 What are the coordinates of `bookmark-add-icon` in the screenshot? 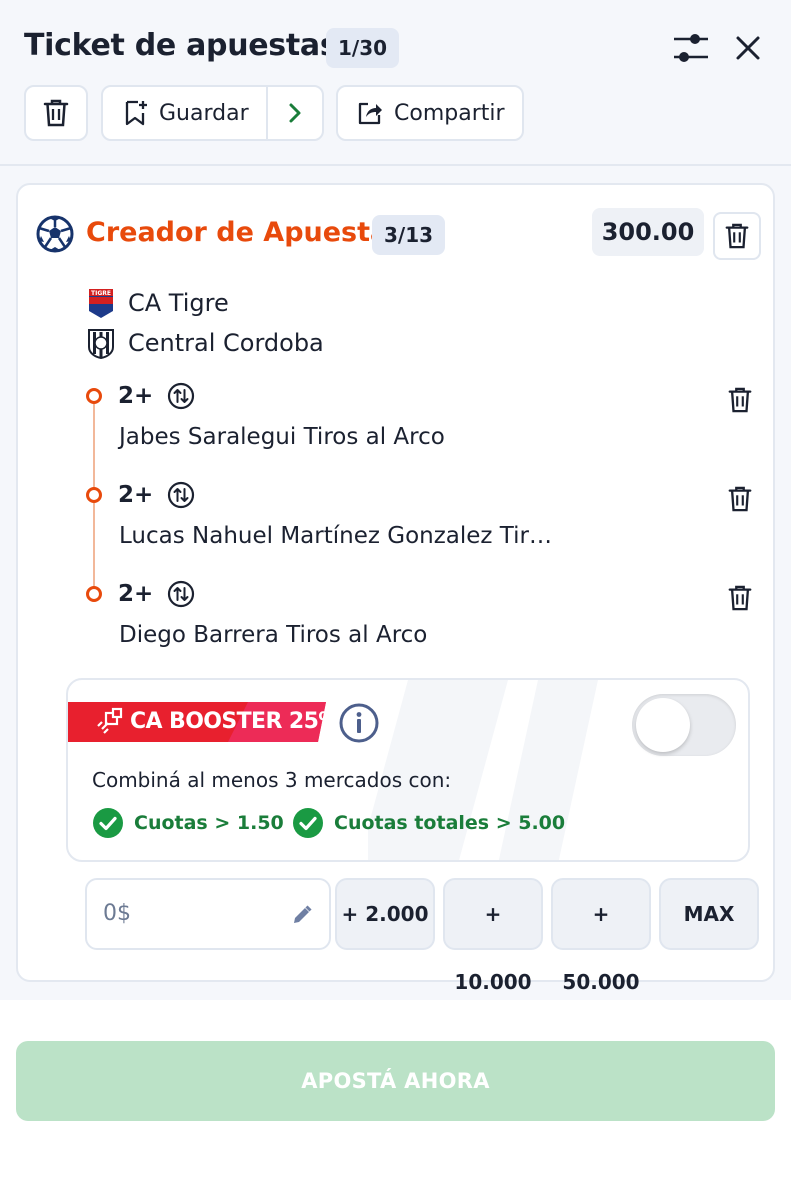 It's located at (136, 113).